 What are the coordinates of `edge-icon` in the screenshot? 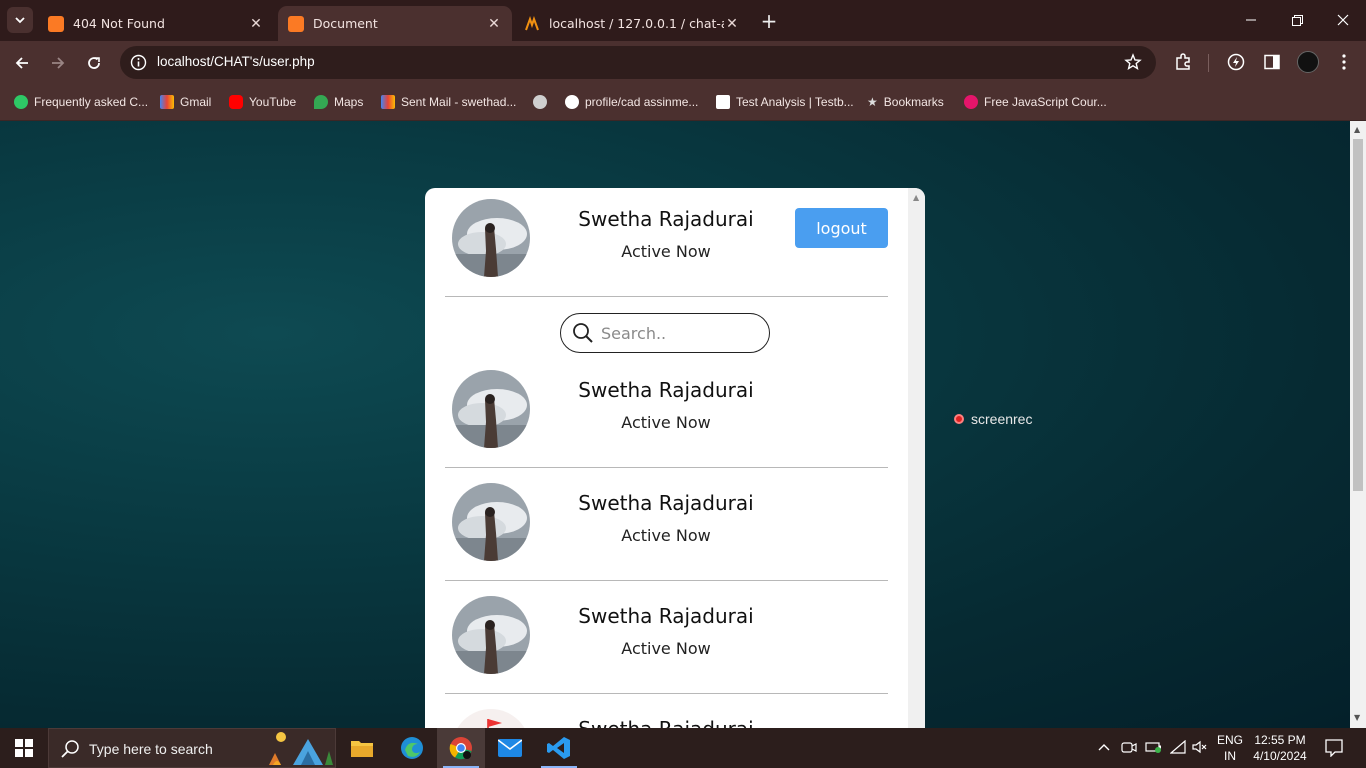 It's located at (412, 748).